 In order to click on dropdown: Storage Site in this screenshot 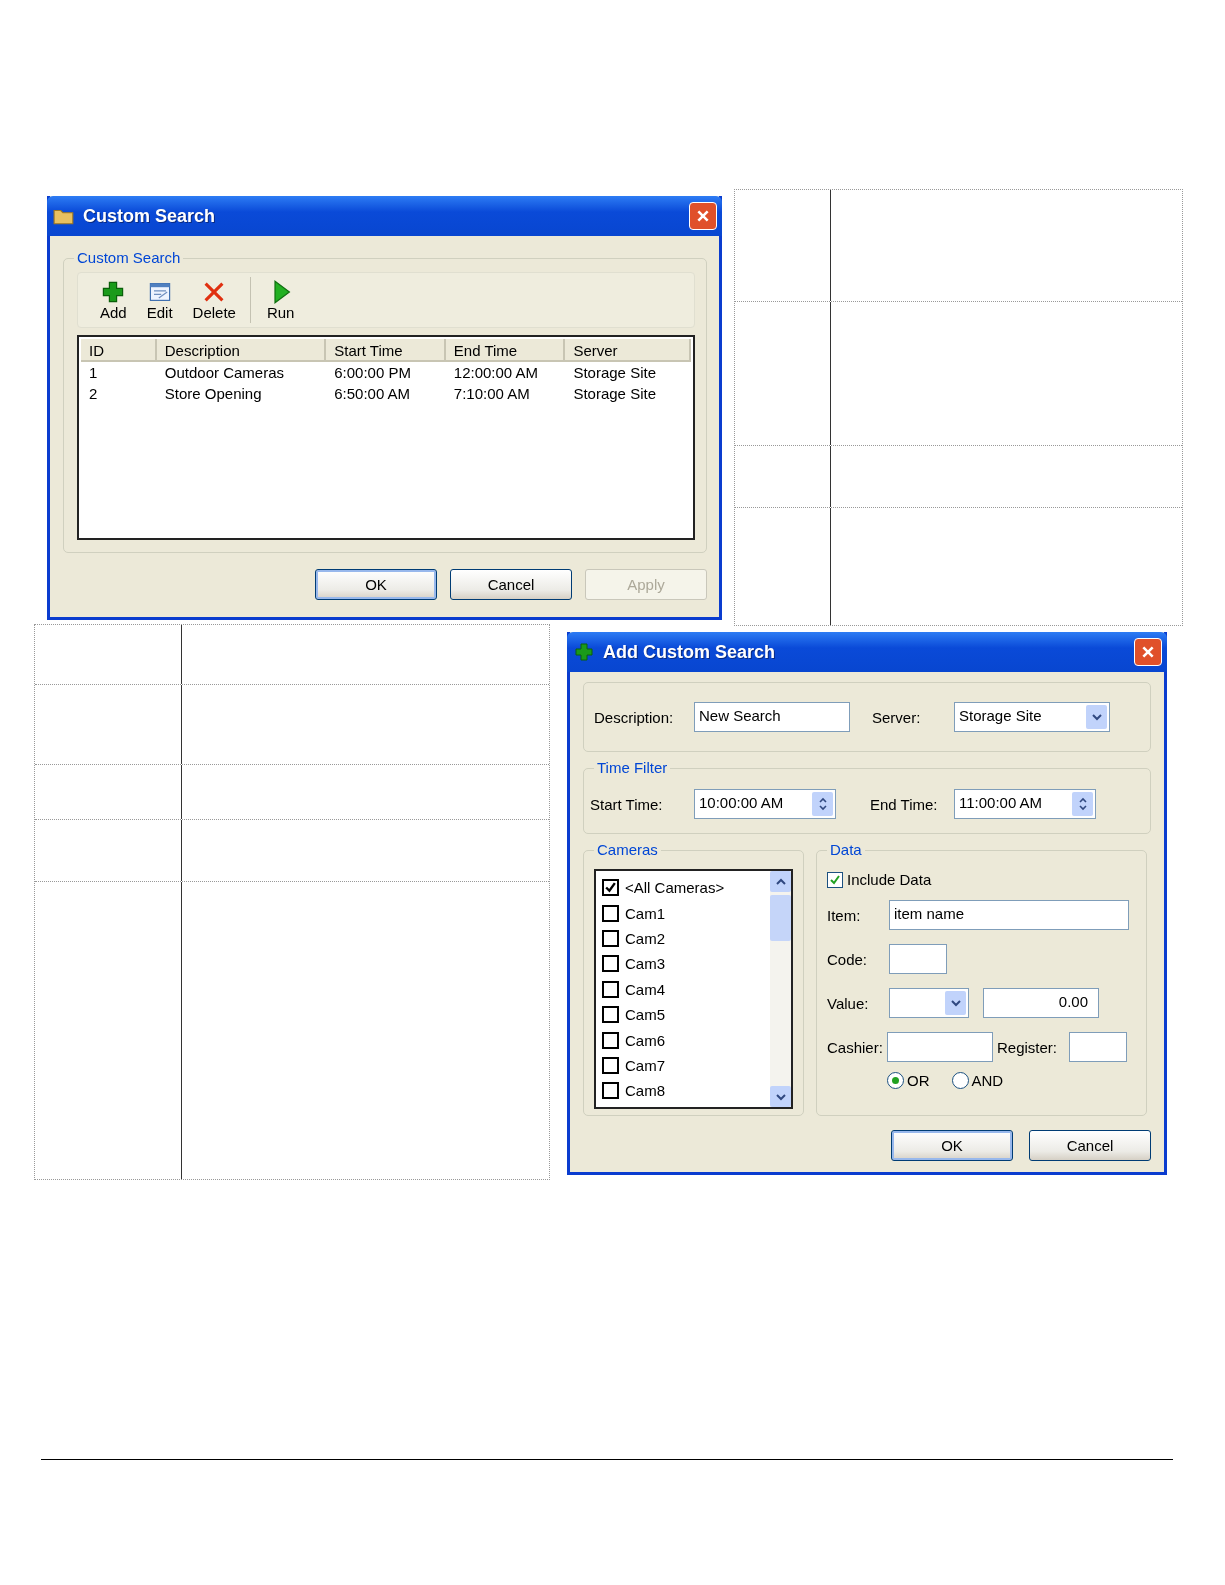, I will do `click(1032, 717)`.